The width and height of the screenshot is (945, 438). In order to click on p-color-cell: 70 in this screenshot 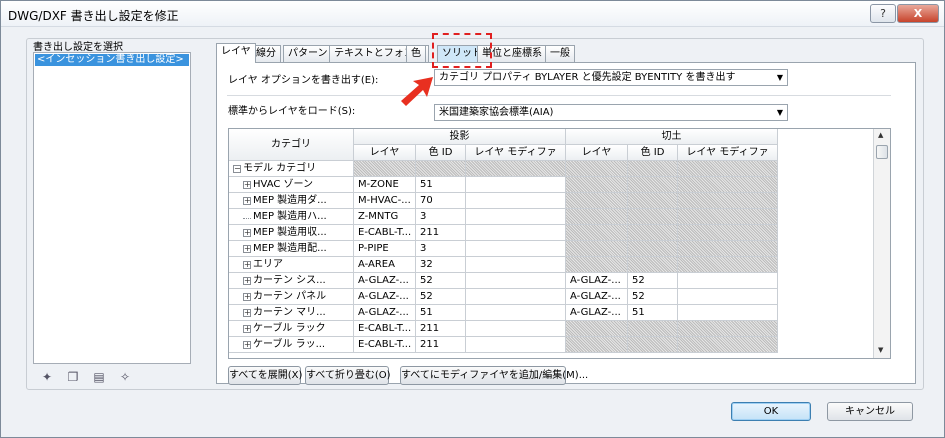, I will do `click(441, 201)`.